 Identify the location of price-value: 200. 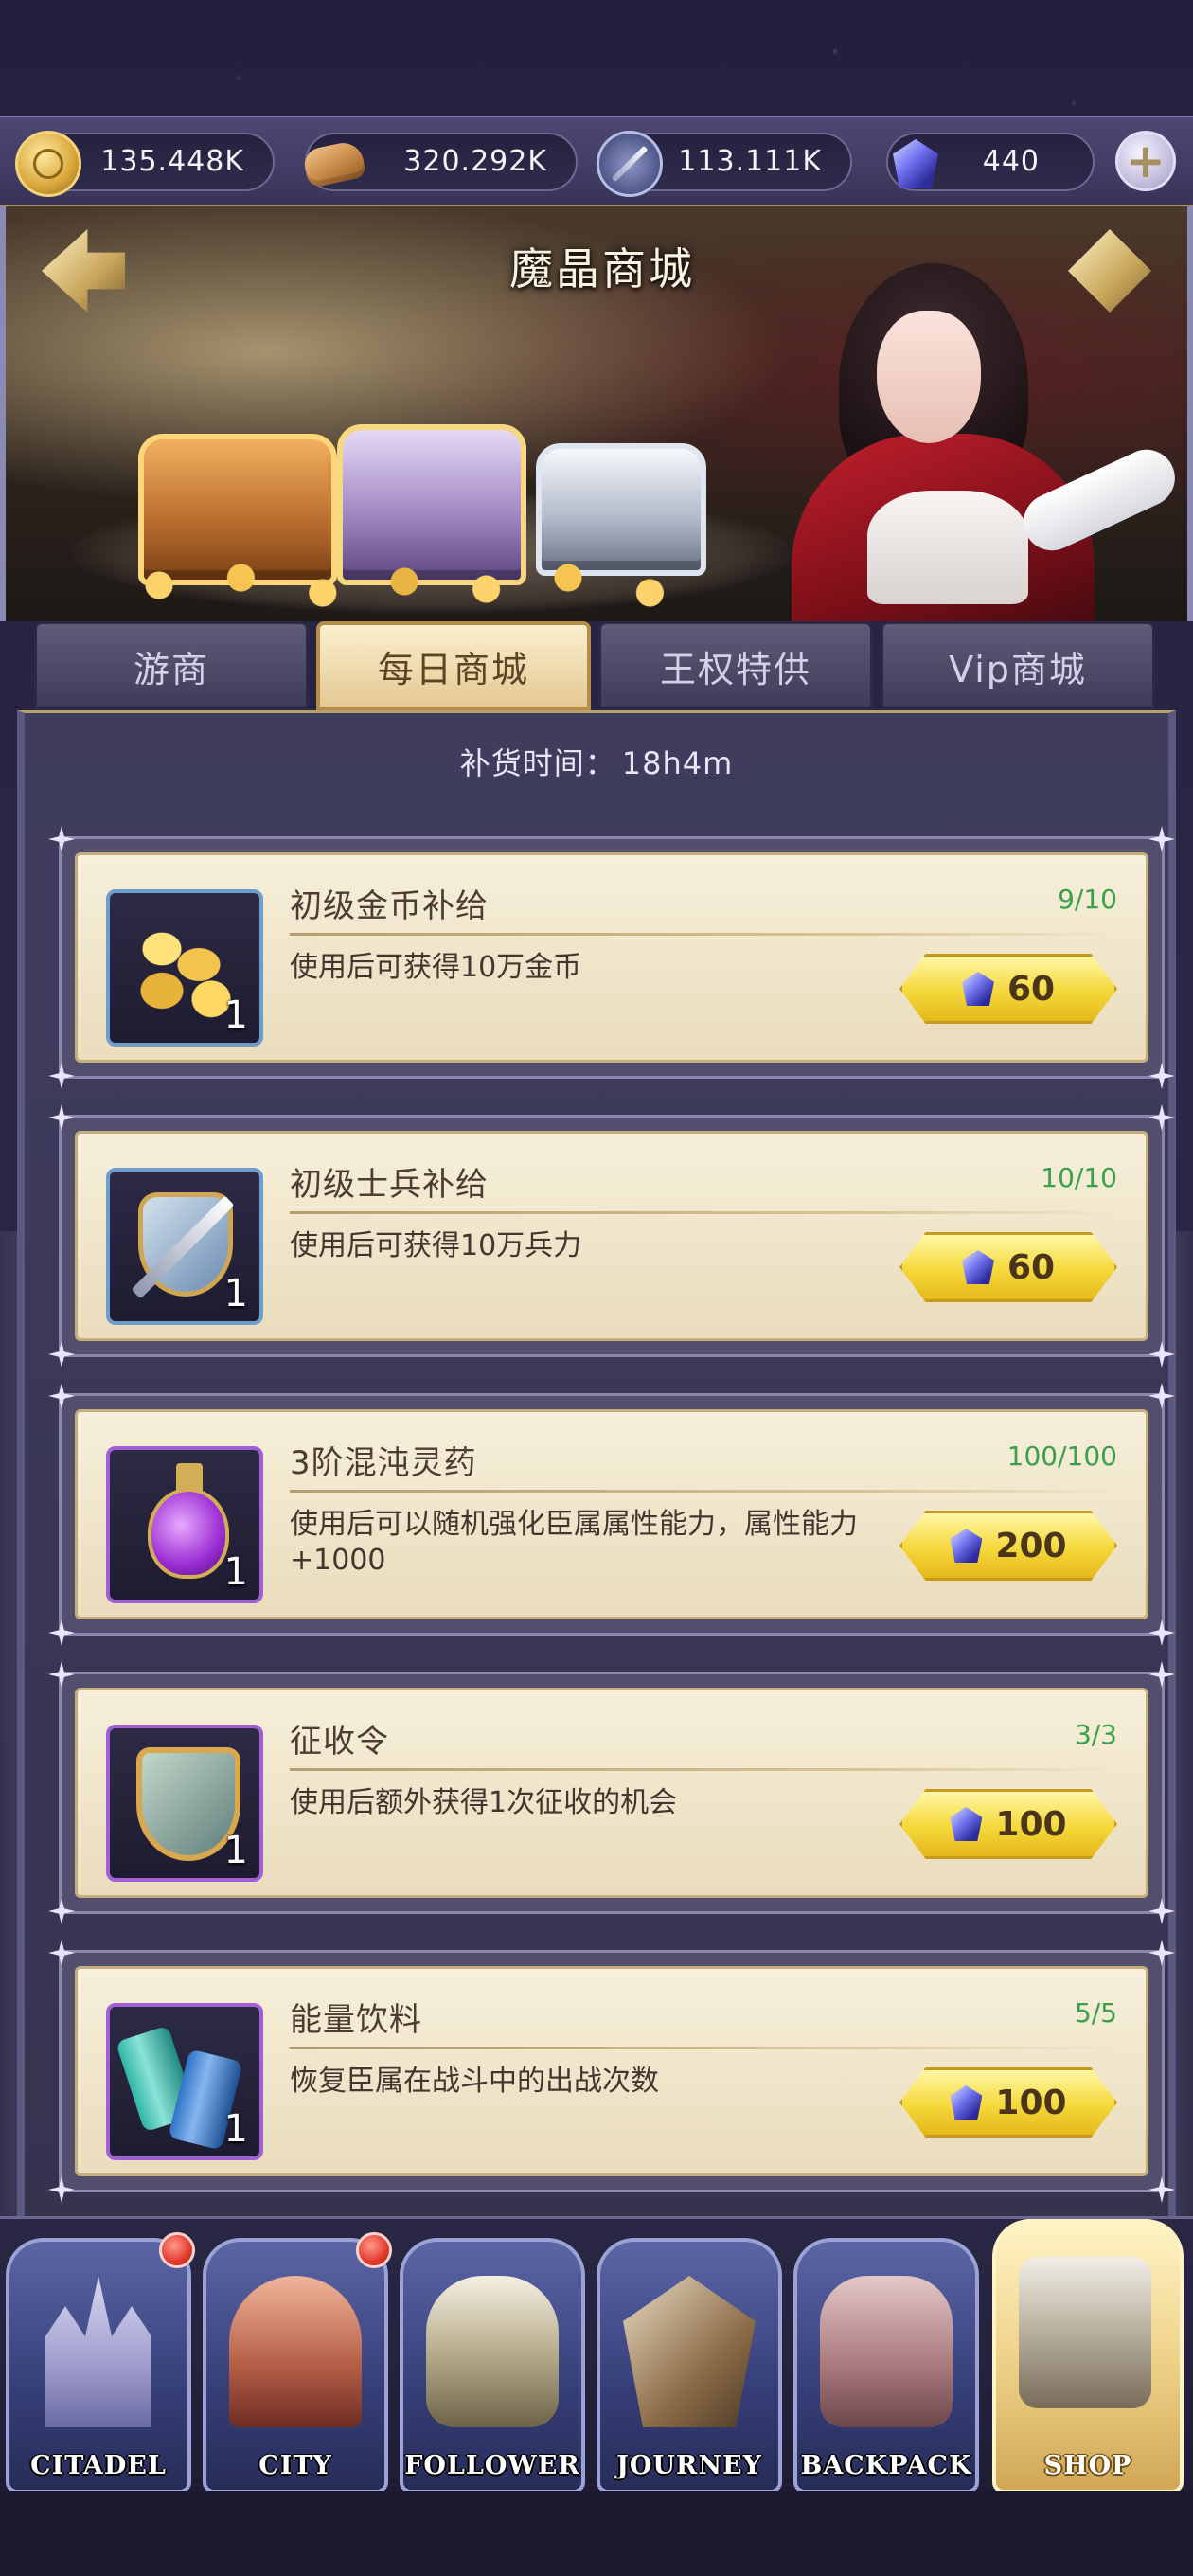
(1031, 1545).